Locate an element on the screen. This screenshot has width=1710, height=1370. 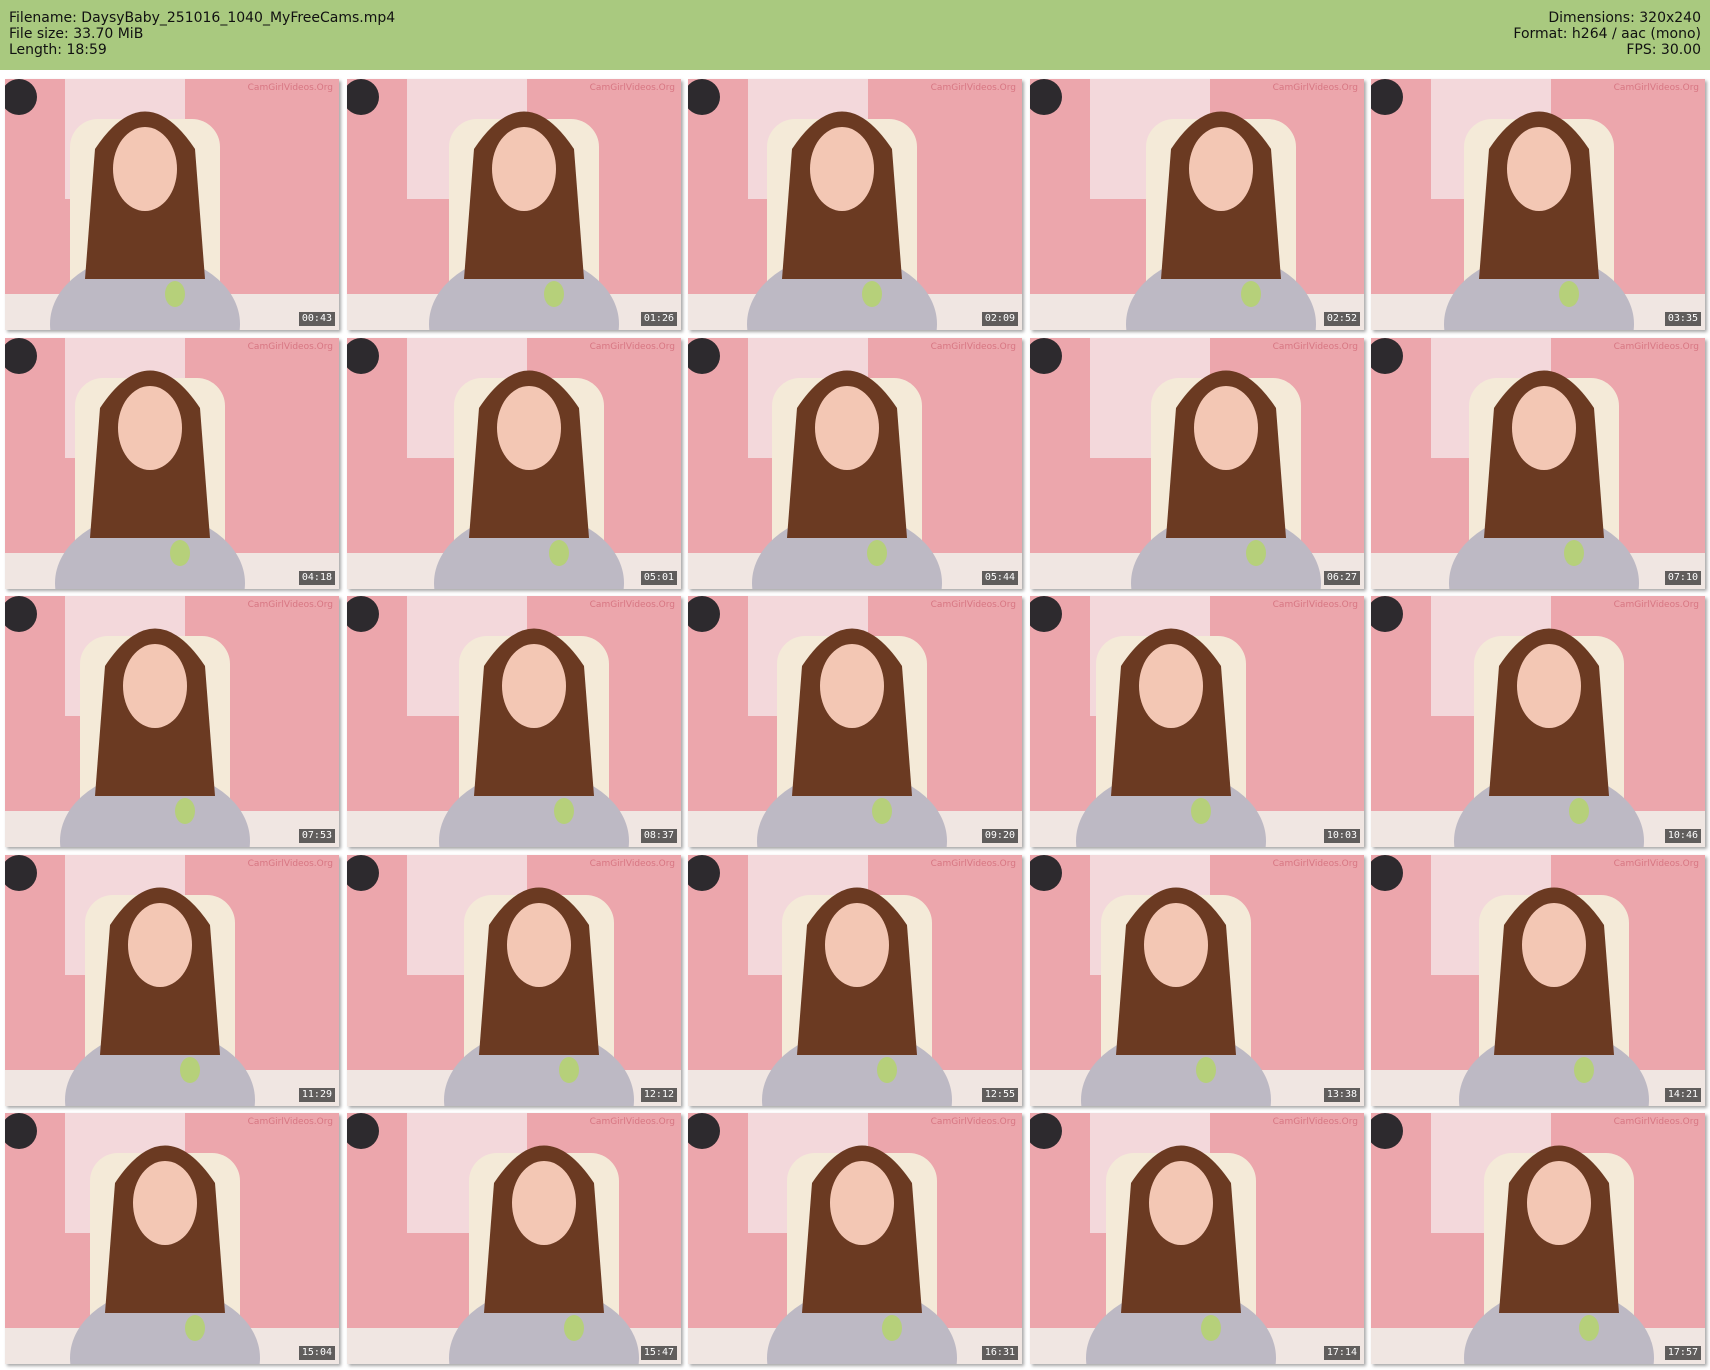
video-thumbnail: CamGirlVideos.Org 13:38 is located at coordinates (1197, 980).